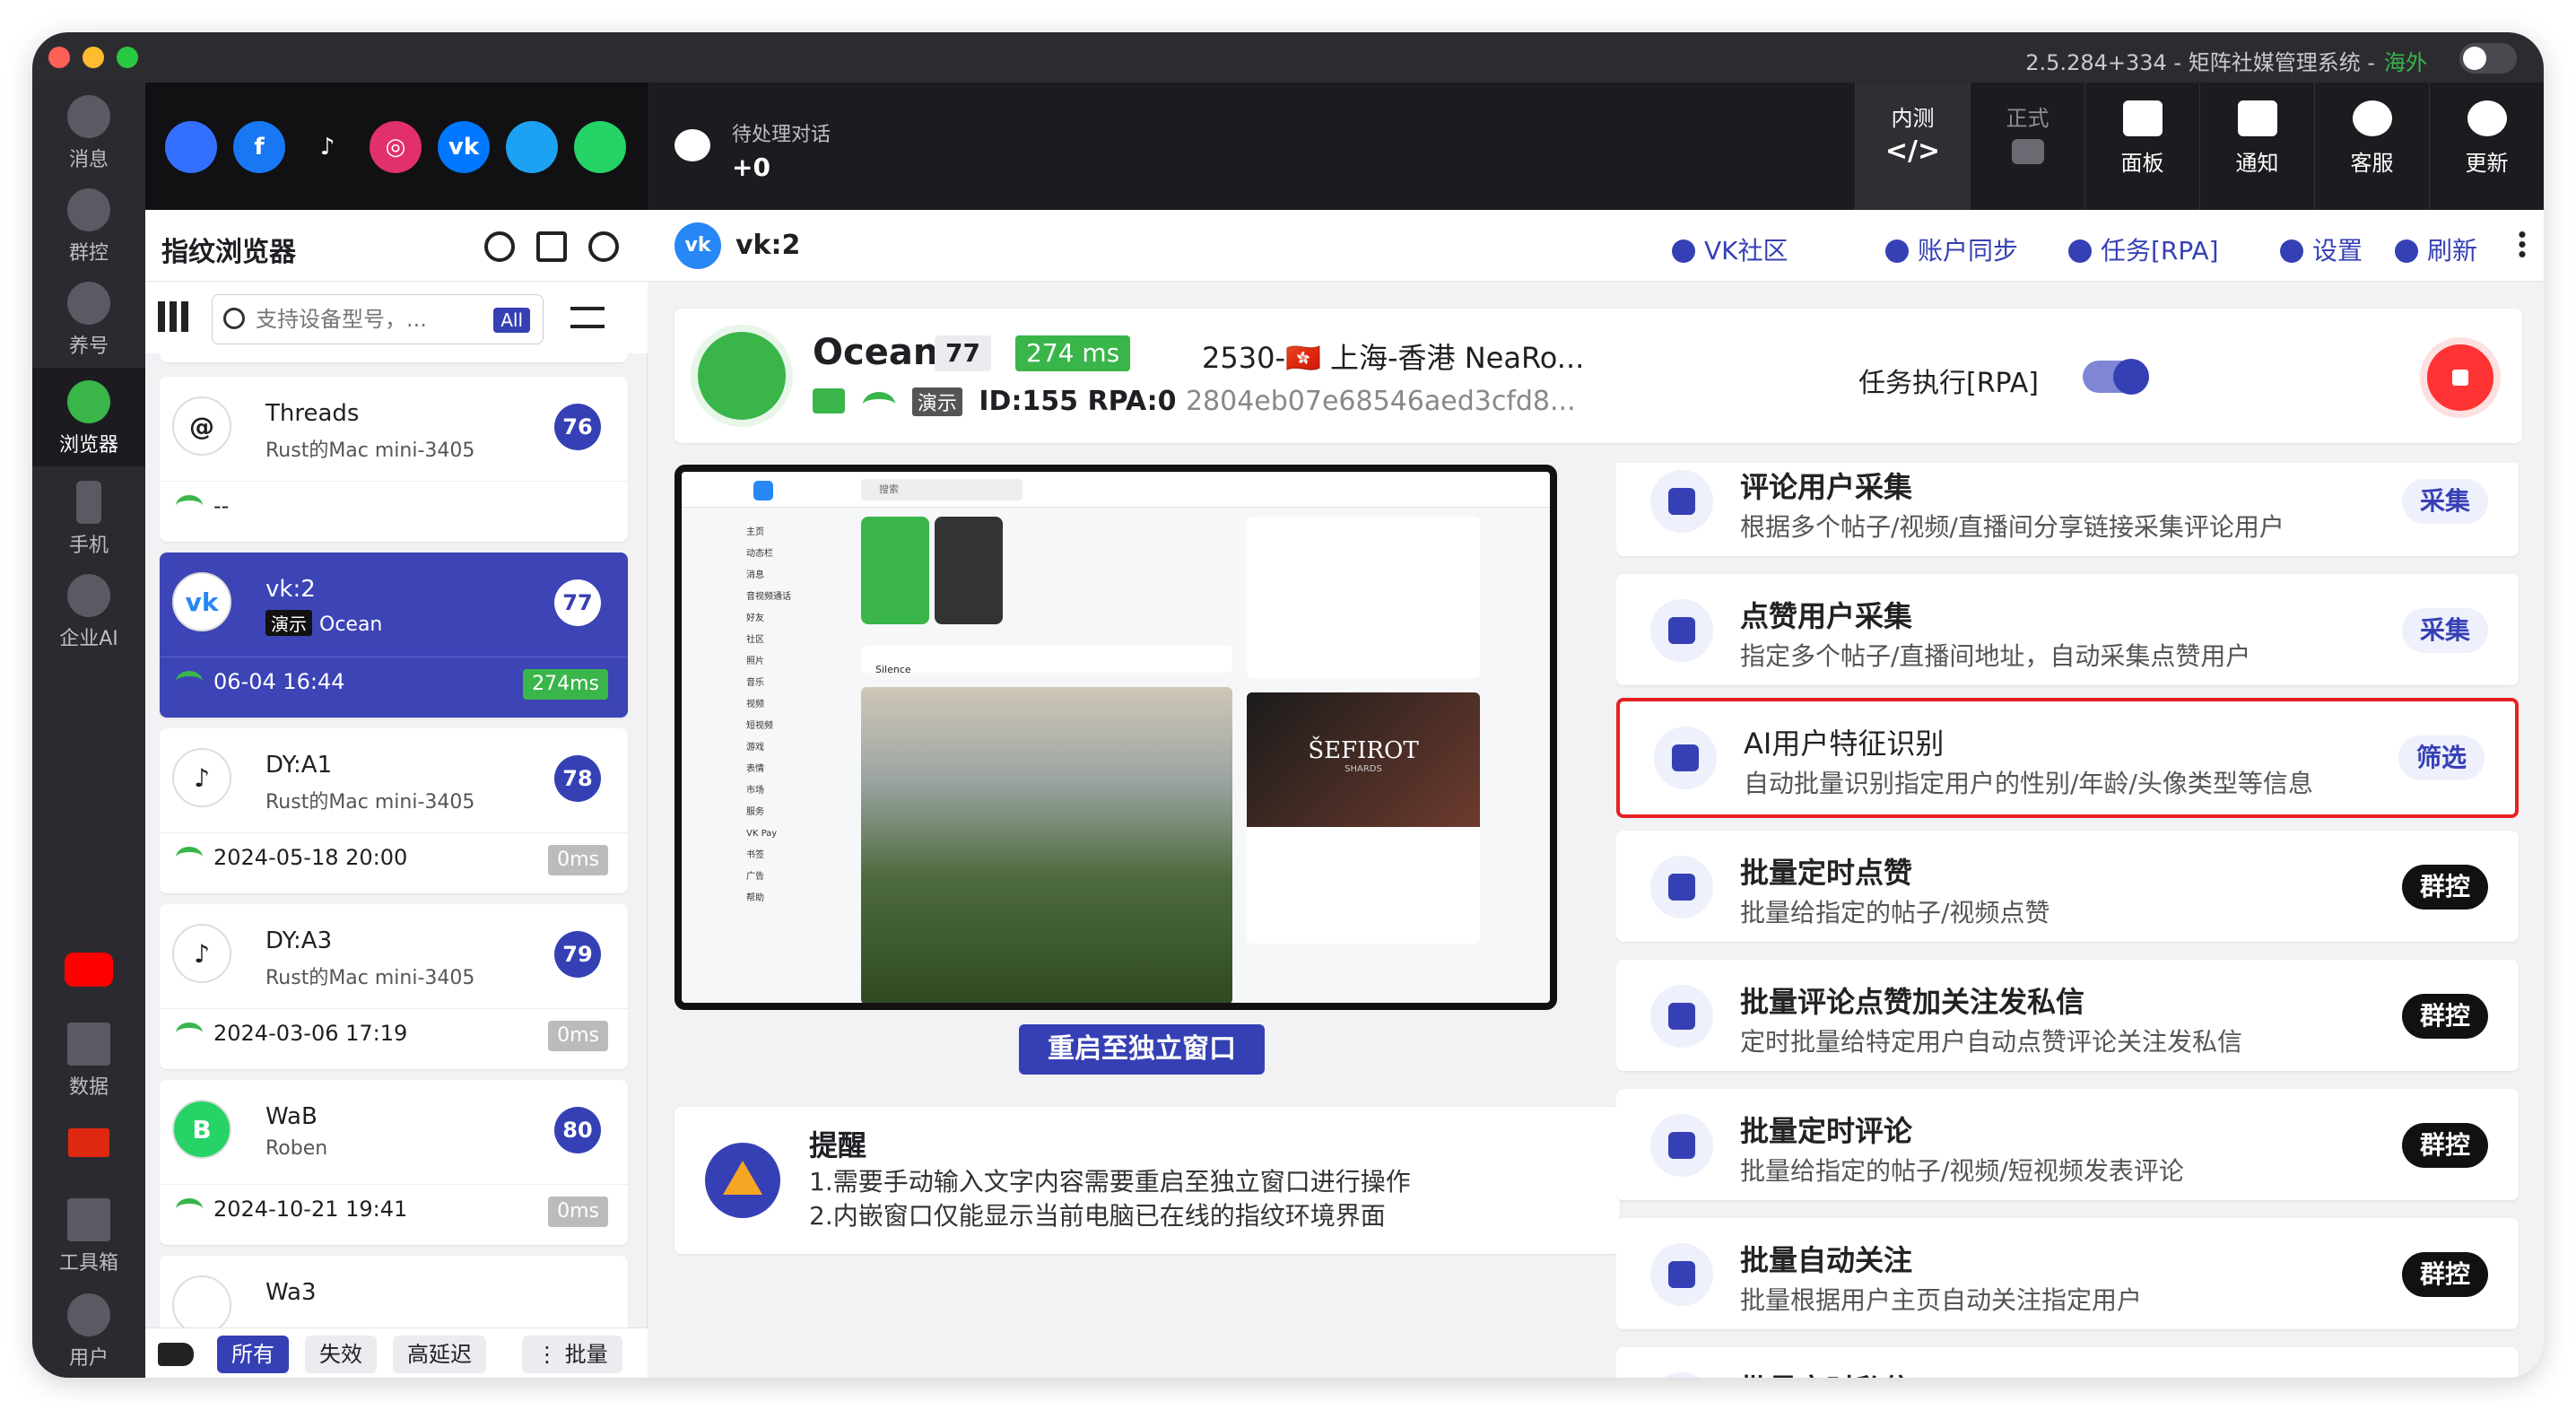 The height and width of the screenshot is (1410, 2576). Describe the element at coordinates (127, 57) in the screenshot. I see `zoom-window-button` at that location.